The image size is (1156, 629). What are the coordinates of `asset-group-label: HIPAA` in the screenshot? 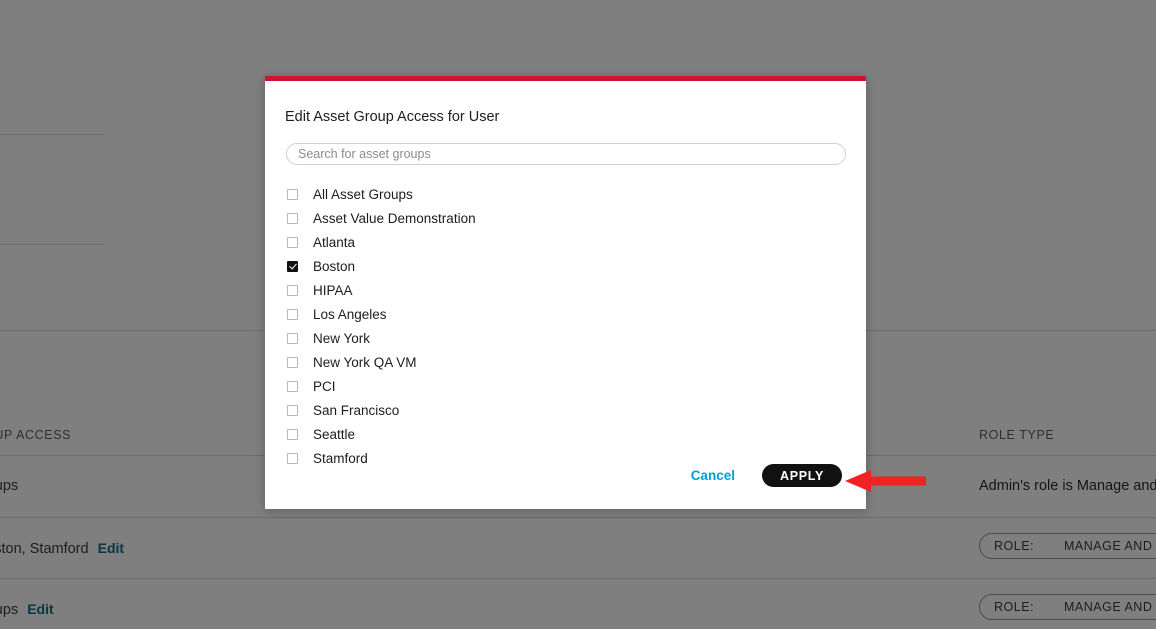 It's located at (333, 290).